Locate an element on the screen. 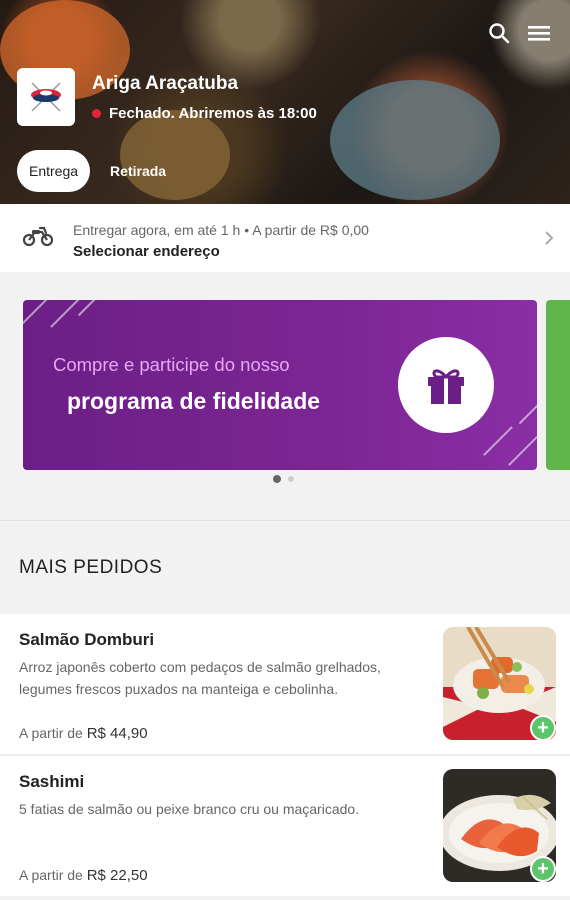 The image size is (570, 900). product-name: Salmão Domburi is located at coordinates (87, 639).